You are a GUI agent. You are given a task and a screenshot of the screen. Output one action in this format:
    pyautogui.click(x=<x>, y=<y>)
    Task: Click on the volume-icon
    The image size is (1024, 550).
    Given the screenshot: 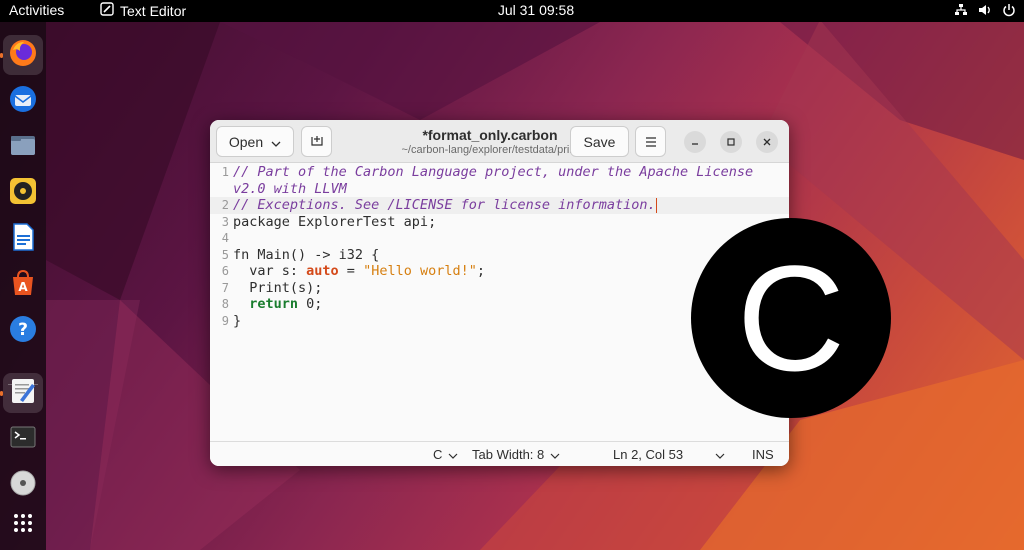 What is the action you would take?
    pyautogui.click(x=985, y=12)
    